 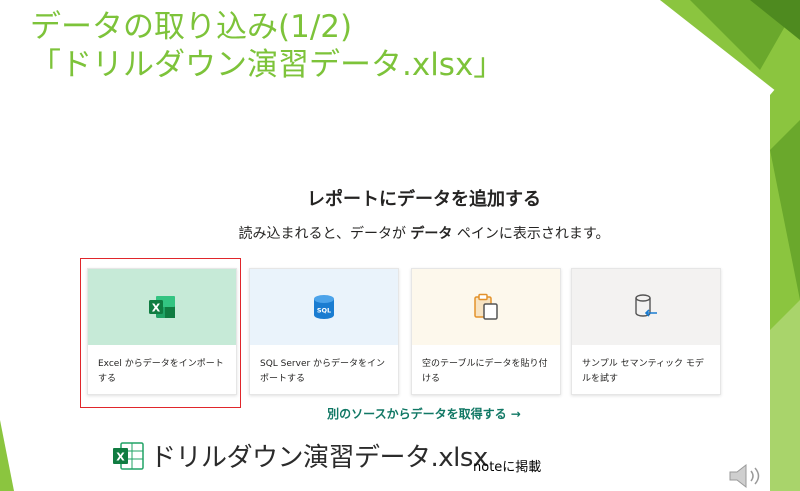 I want to click on card-paste-table: 空のテーブルにデータを貼り付ける, so click(x=486, y=331).